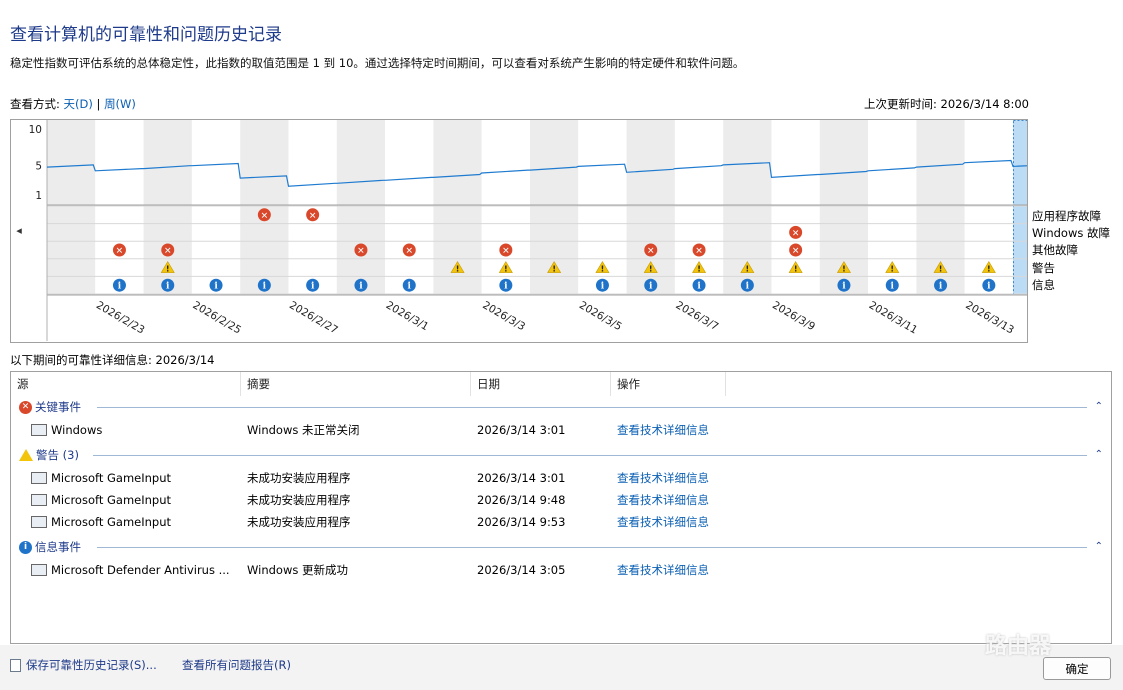 The image size is (1123, 690). What do you see at coordinates (57, 455) in the screenshot?
I see `group-label: 警告 (3)` at bounding box center [57, 455].